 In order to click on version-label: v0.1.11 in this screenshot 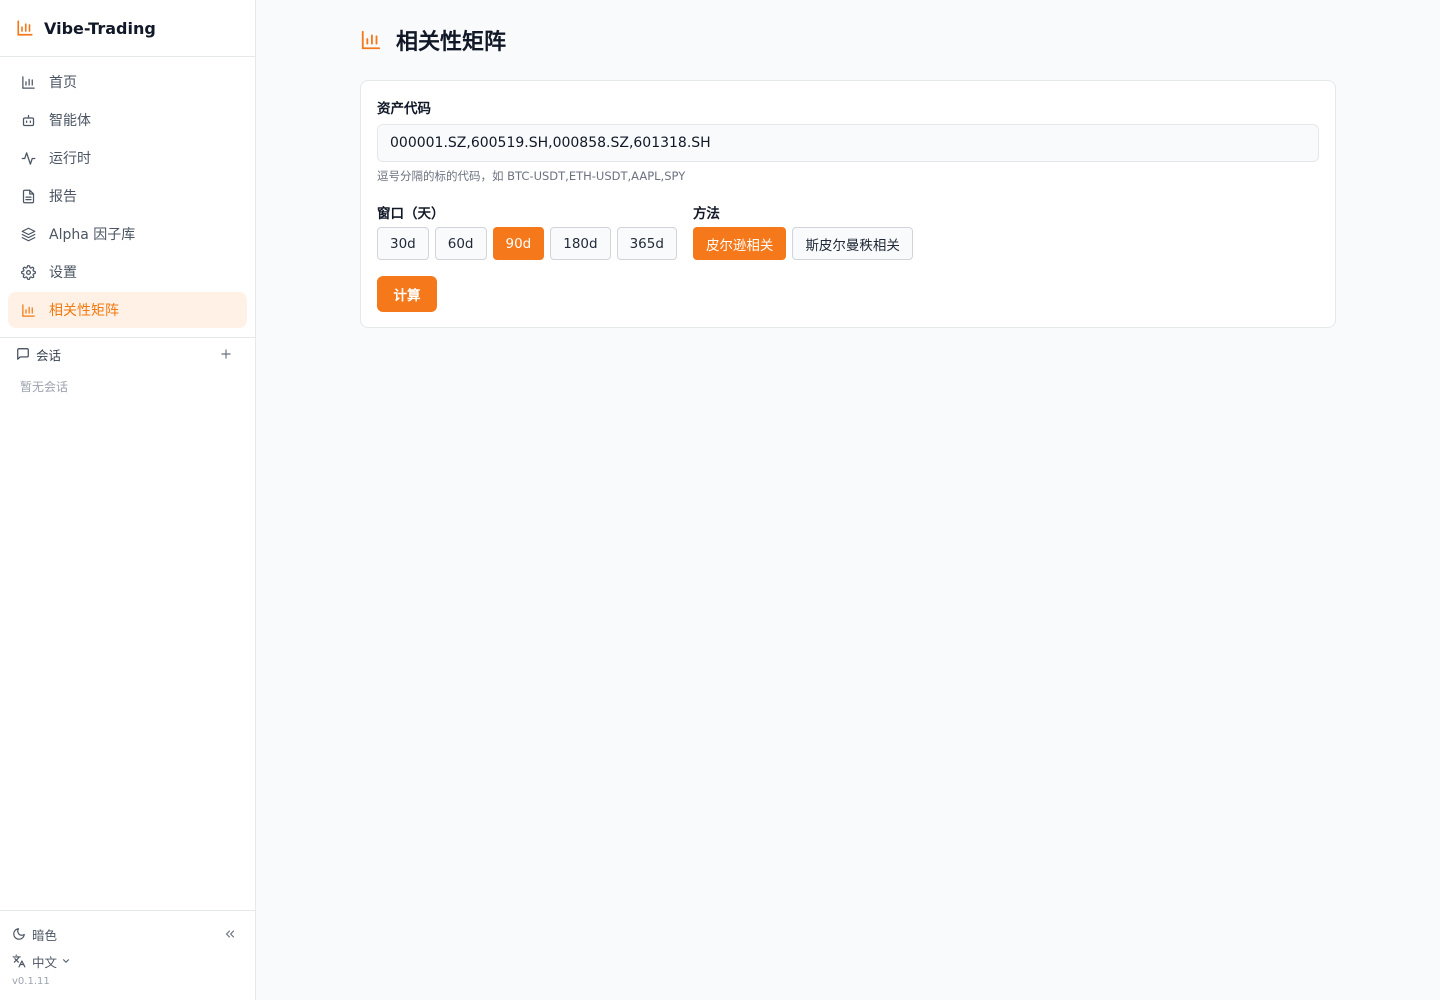, I will do `click(31, 981)`.